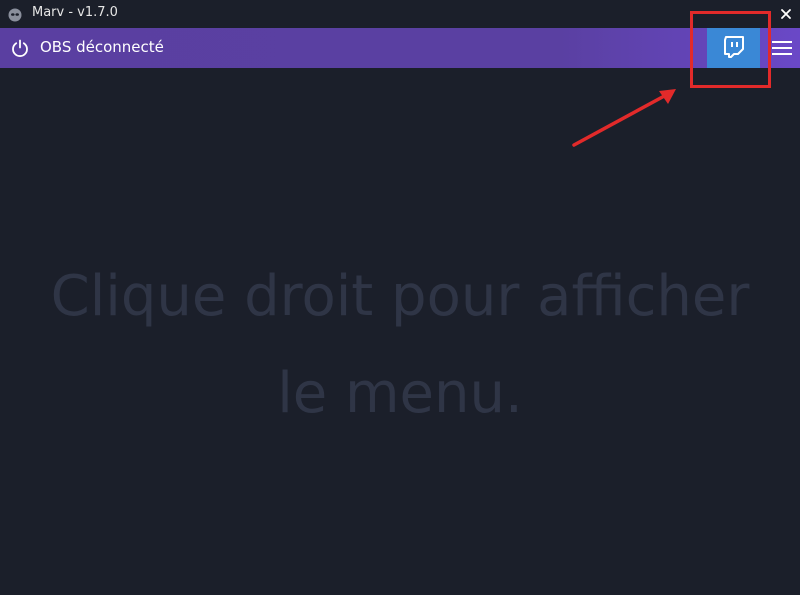  I want to click on power-icon, so click(20, 48).